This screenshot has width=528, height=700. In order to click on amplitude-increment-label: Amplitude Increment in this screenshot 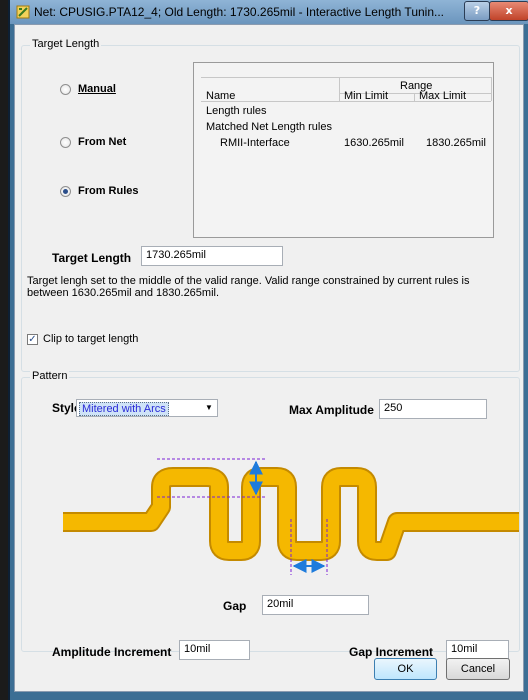, I will do `click(112, 652)`.